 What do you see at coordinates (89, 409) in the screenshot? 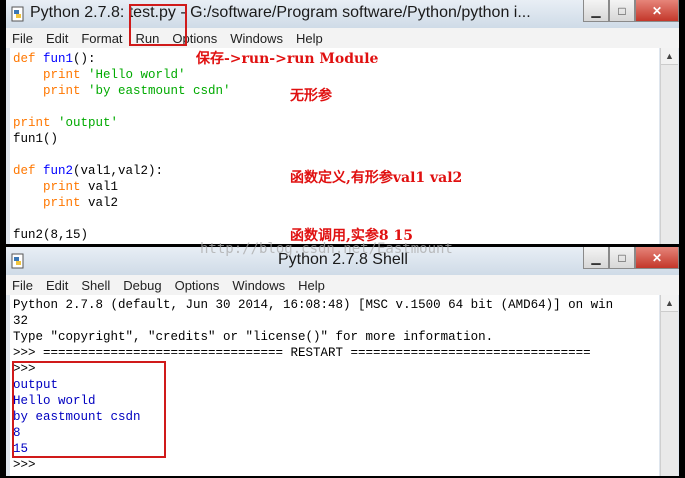
I see `highlight-box-output` at bounding box center [89, 409].